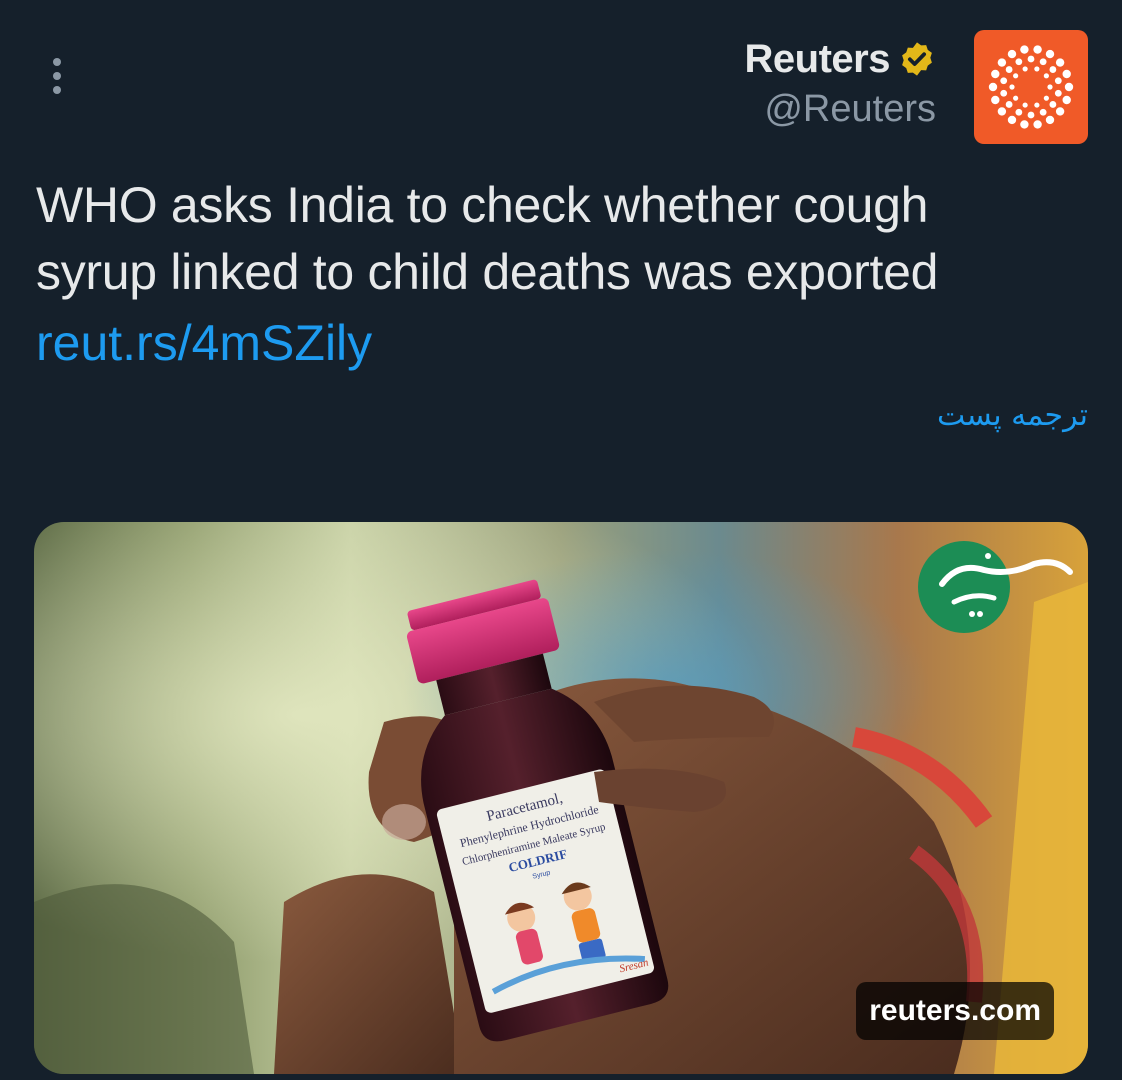  I want to click on author-handle: @Reuters, so click(840, 109).